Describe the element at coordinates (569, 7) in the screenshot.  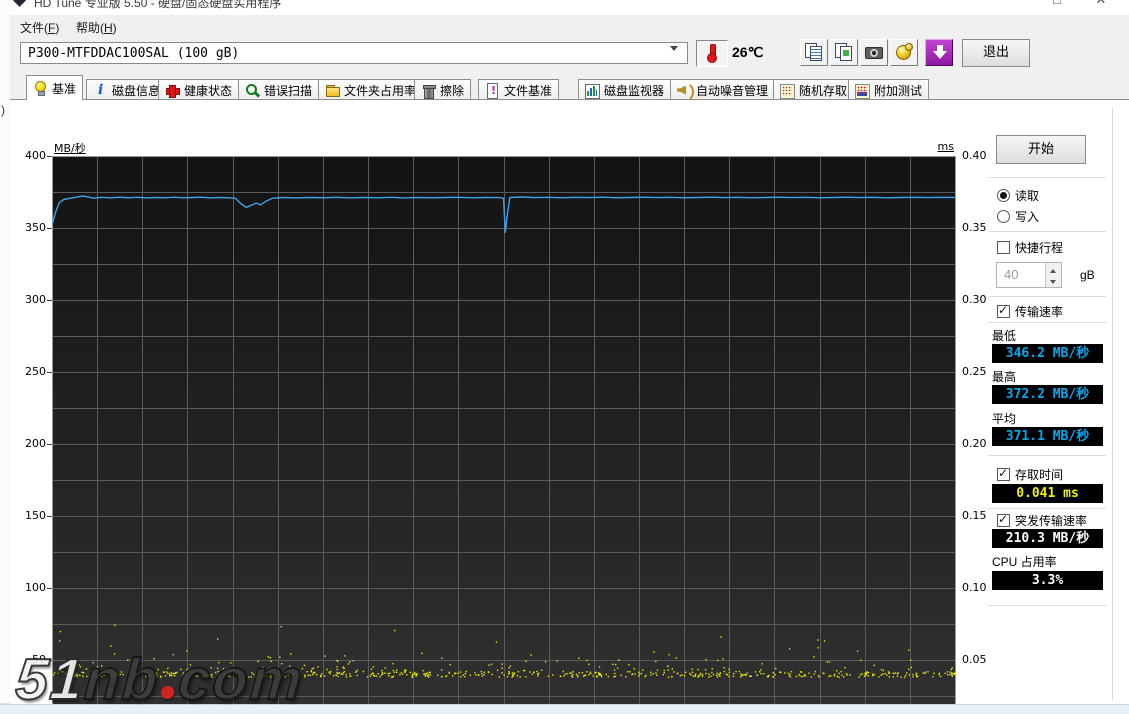
I see `title-bar: HD Tune 专业版 5.50 - 硬盘/固态硬盘实用程序 □ ✕` at that location.